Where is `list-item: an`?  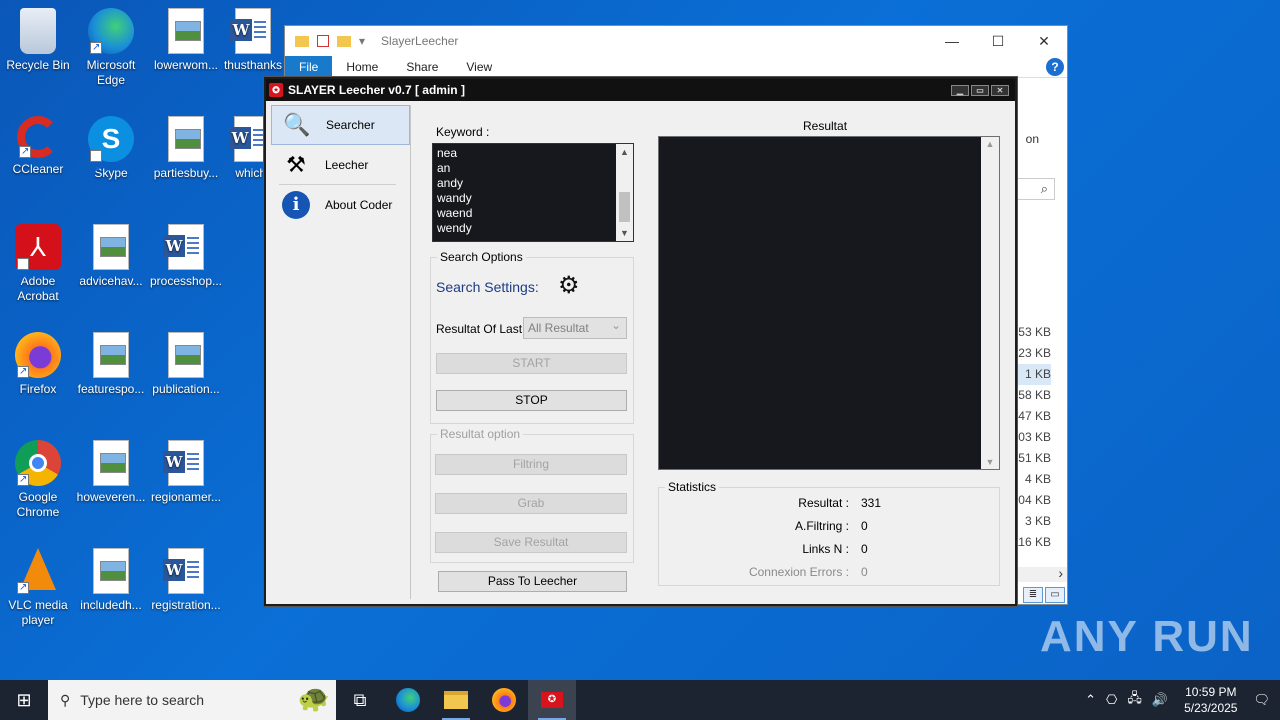 list-item: an is located at coordinates (535, 168).